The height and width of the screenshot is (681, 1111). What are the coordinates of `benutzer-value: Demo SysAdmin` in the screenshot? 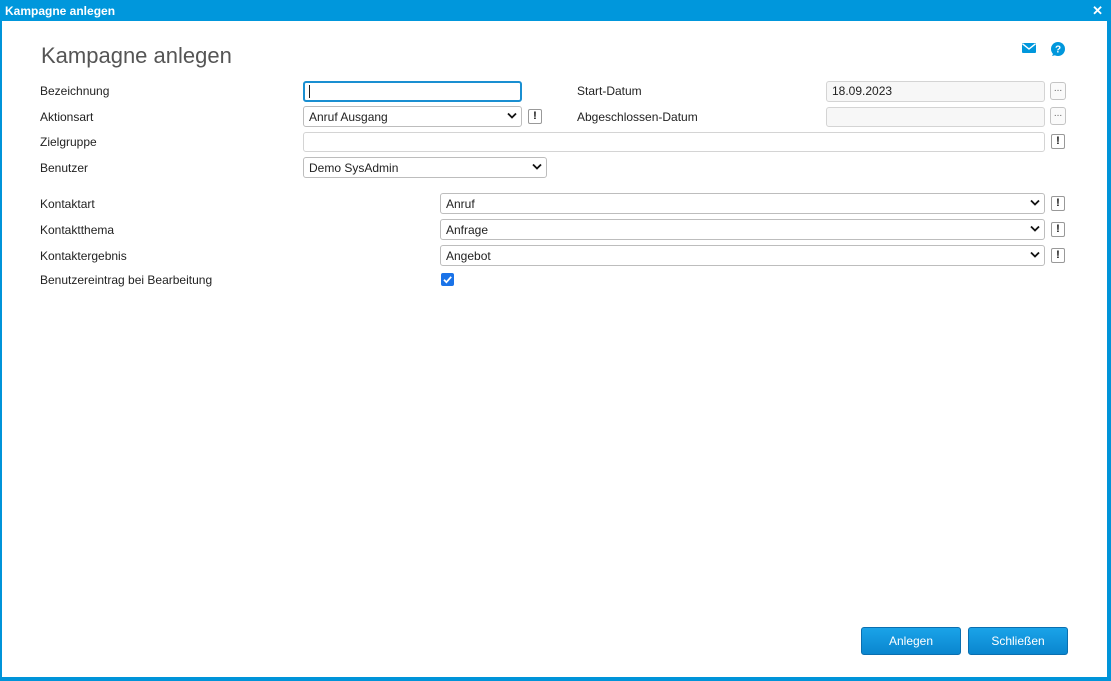 It's located at (354, 168).